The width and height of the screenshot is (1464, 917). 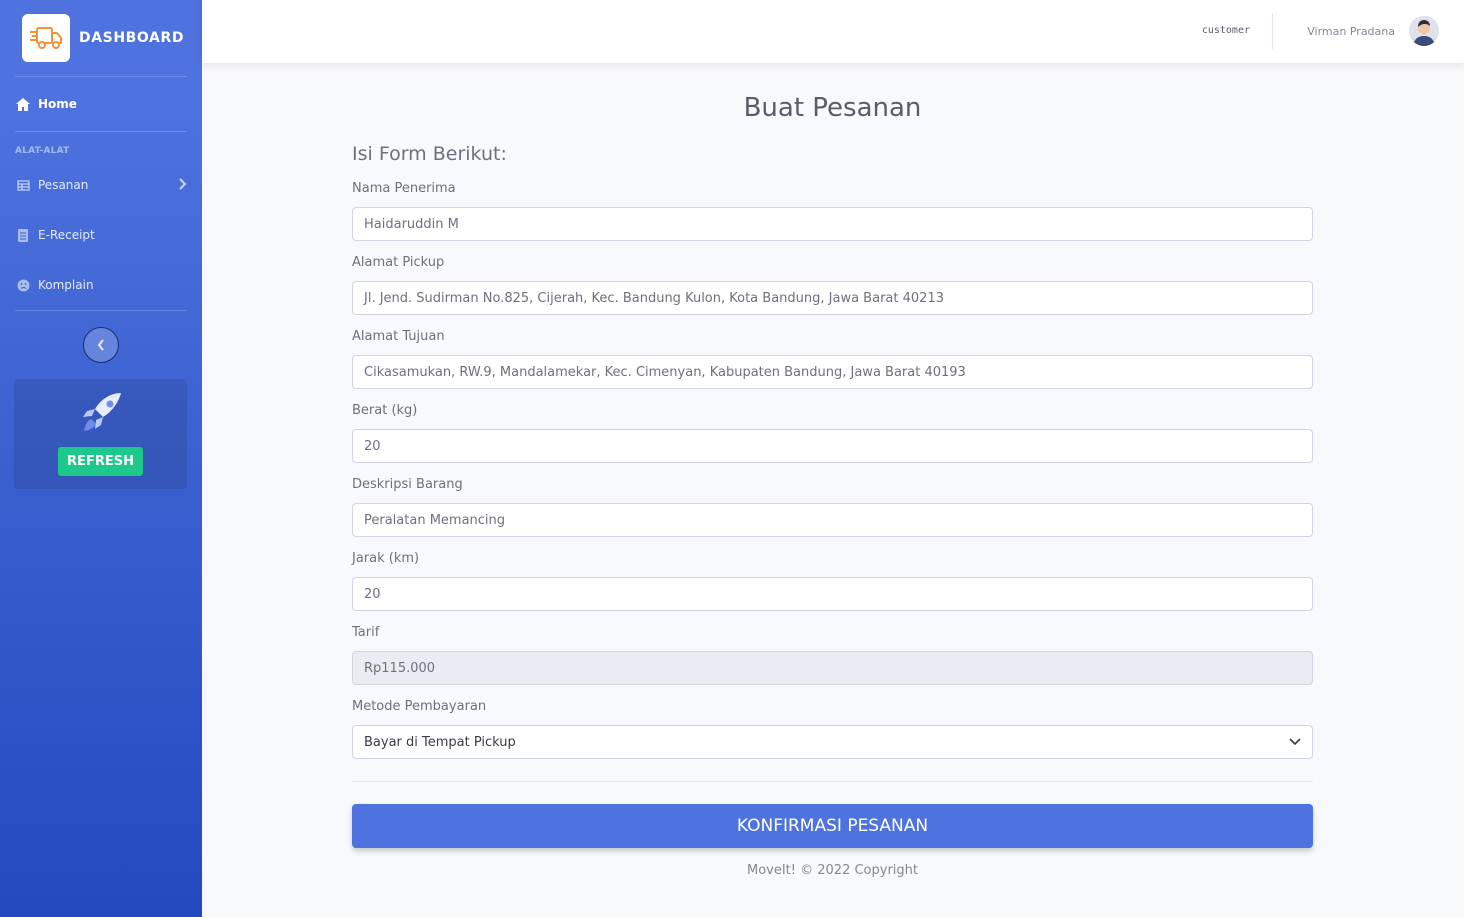 What do you see at coordinates (435, 520) in the screenshot?
I see `input-value: Peralatan Memancing` at bounding box center [435, 520].